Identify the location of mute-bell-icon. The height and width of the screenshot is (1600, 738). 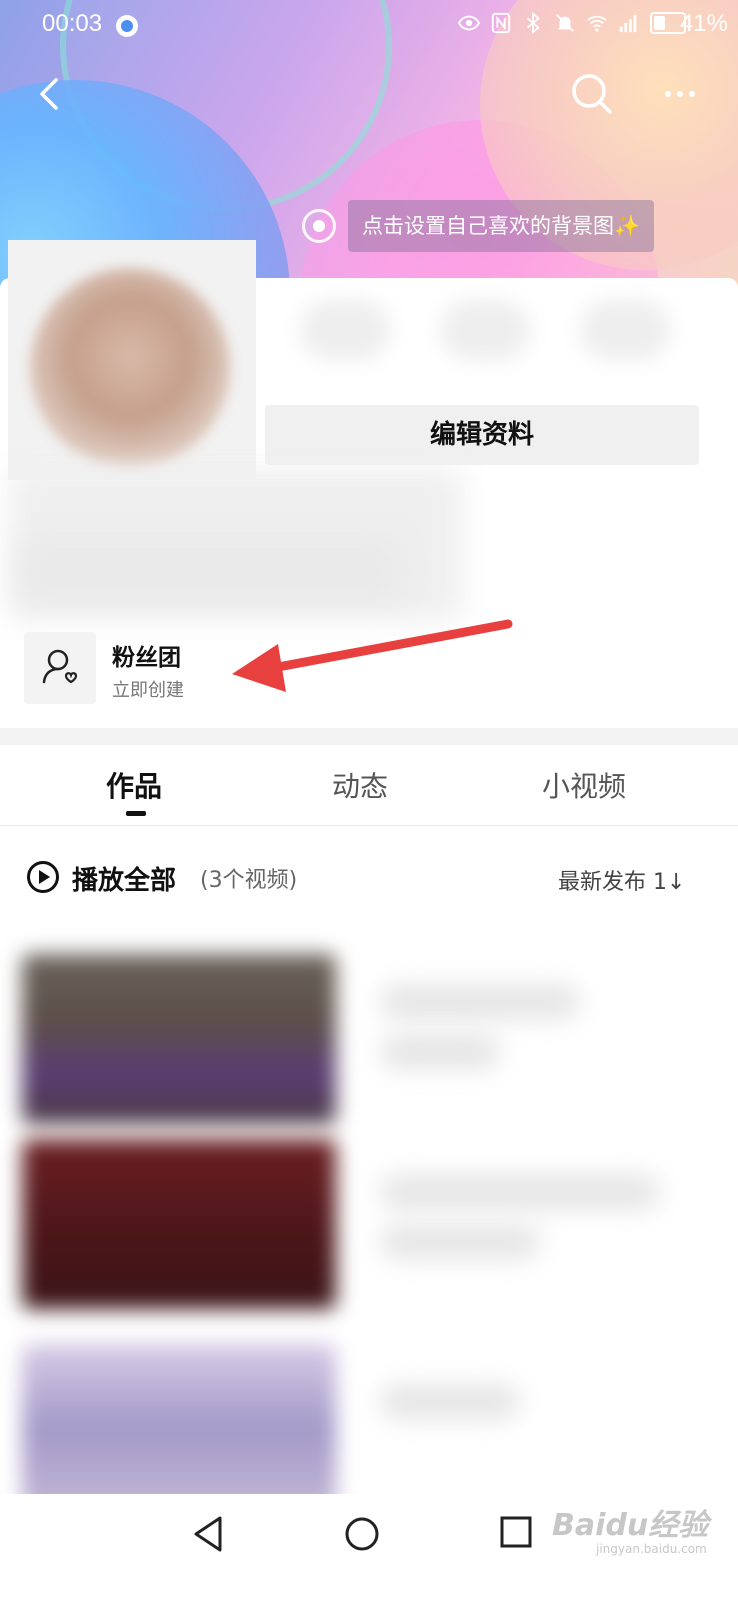
(565, 23).